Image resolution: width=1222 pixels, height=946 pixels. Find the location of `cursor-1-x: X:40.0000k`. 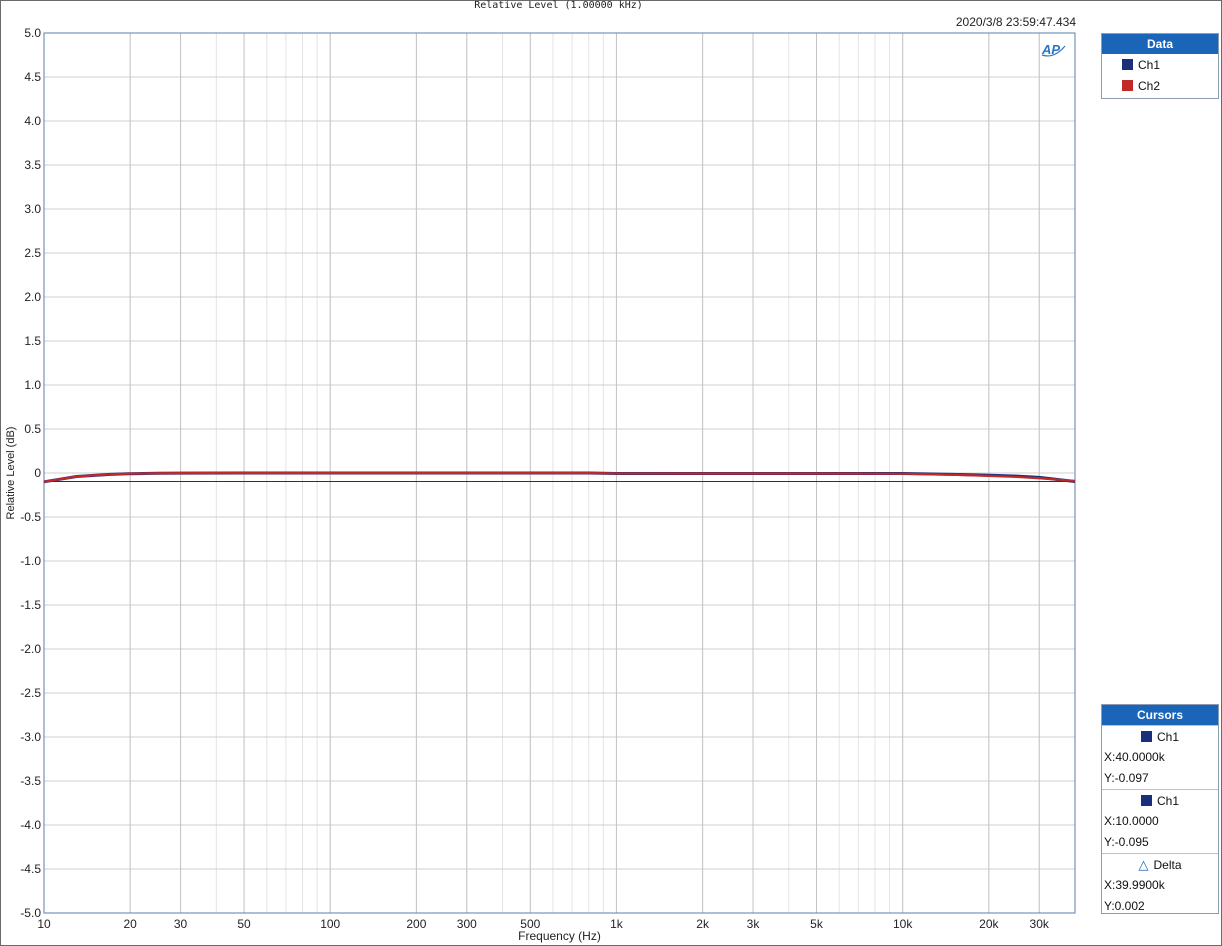

cursor-1-x: X:40.0000k is located at coordinates (1134, 757).